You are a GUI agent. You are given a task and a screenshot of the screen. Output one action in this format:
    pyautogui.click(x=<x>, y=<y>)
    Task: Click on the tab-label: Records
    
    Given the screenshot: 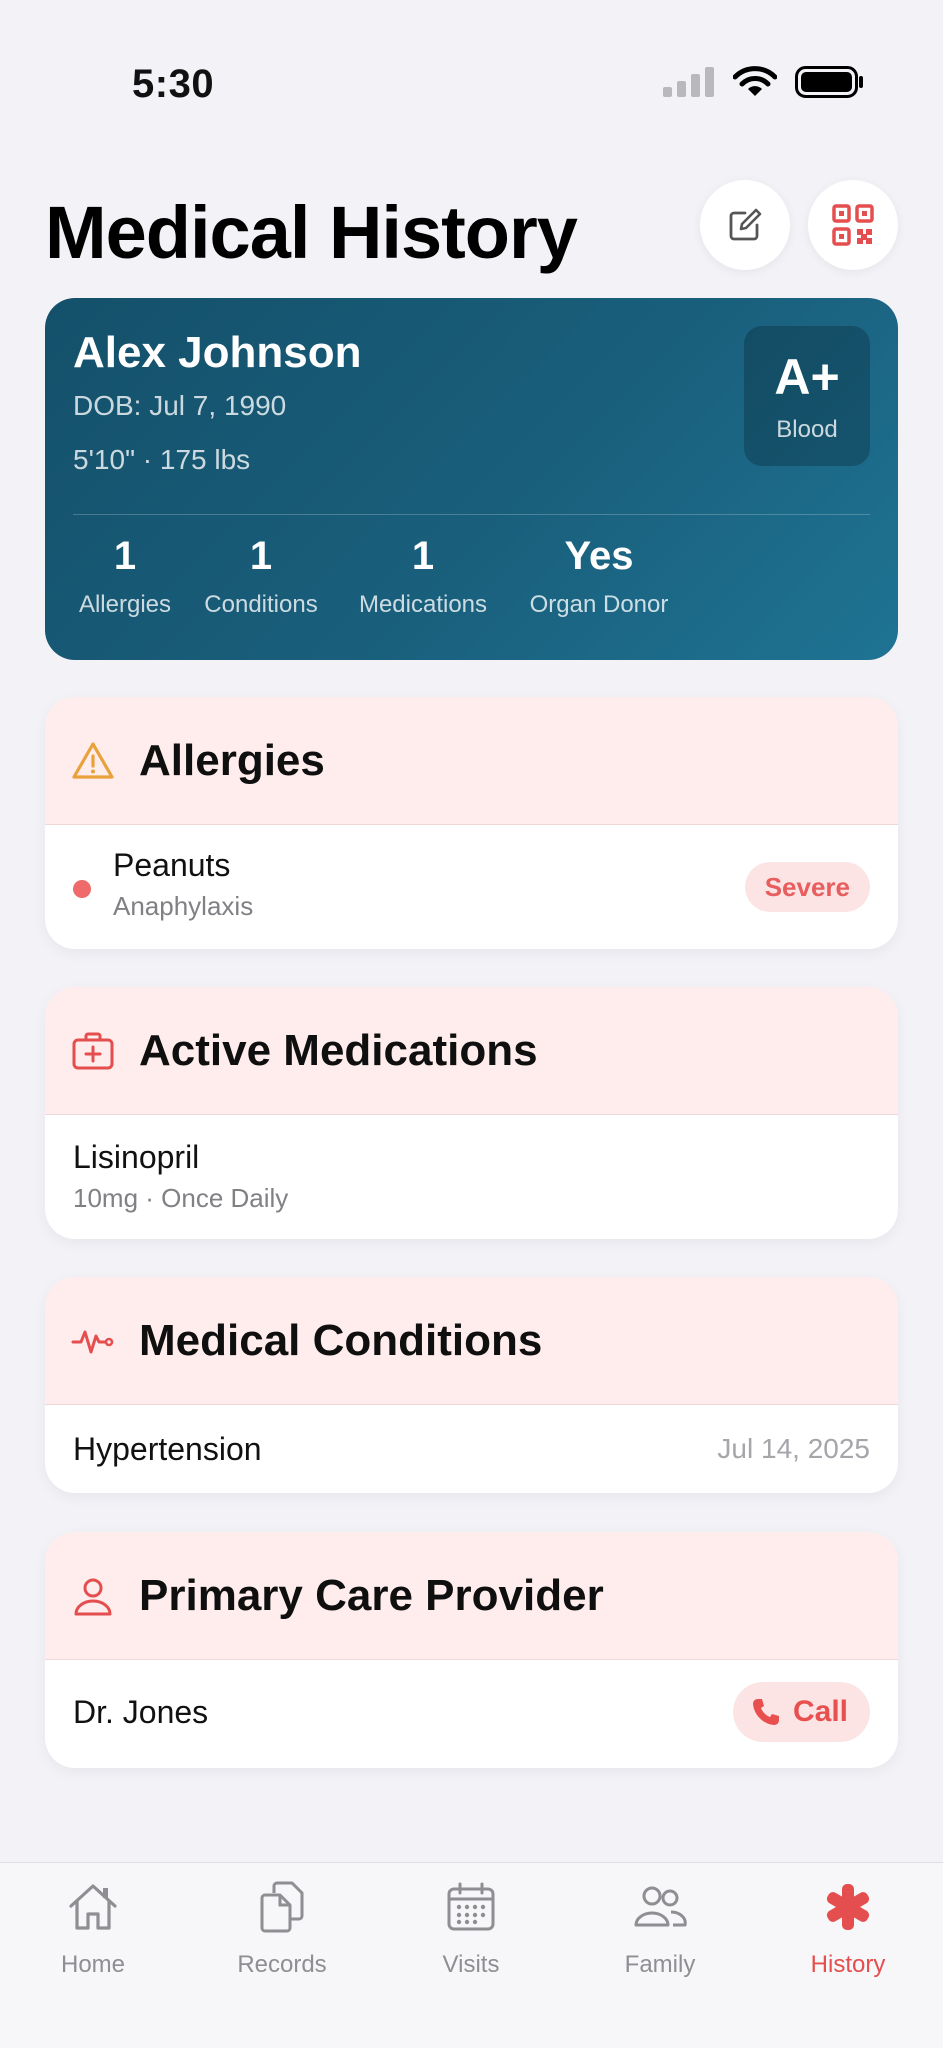 What is the action you would take?
    pyautogui.click(x=282, y=1964)
    